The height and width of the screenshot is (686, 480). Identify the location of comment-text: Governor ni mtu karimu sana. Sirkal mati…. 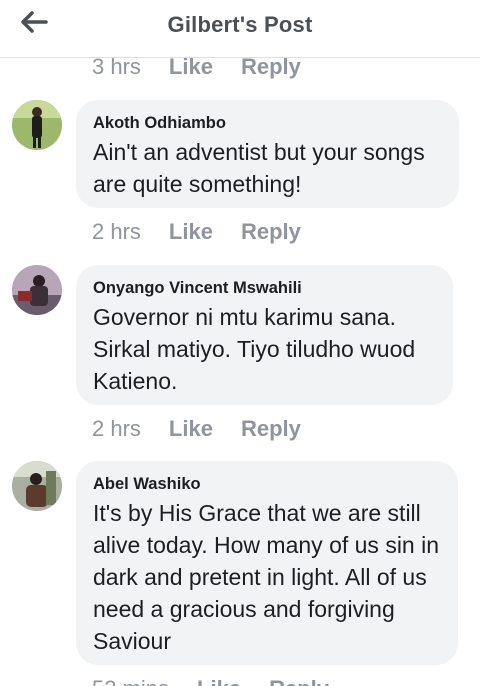
(254, 349).